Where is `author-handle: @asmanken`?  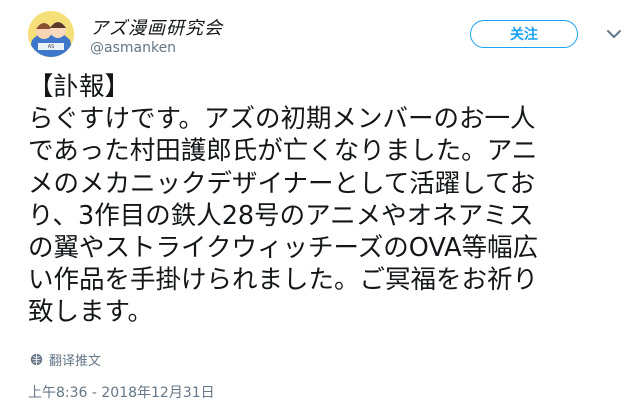 author-handle: @asmanken is located at coordinates (133, 48).